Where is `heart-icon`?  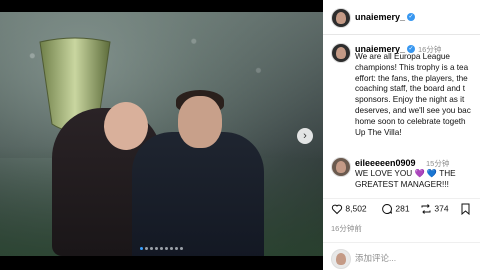
heart-icon is located at coordinates (337, 209).